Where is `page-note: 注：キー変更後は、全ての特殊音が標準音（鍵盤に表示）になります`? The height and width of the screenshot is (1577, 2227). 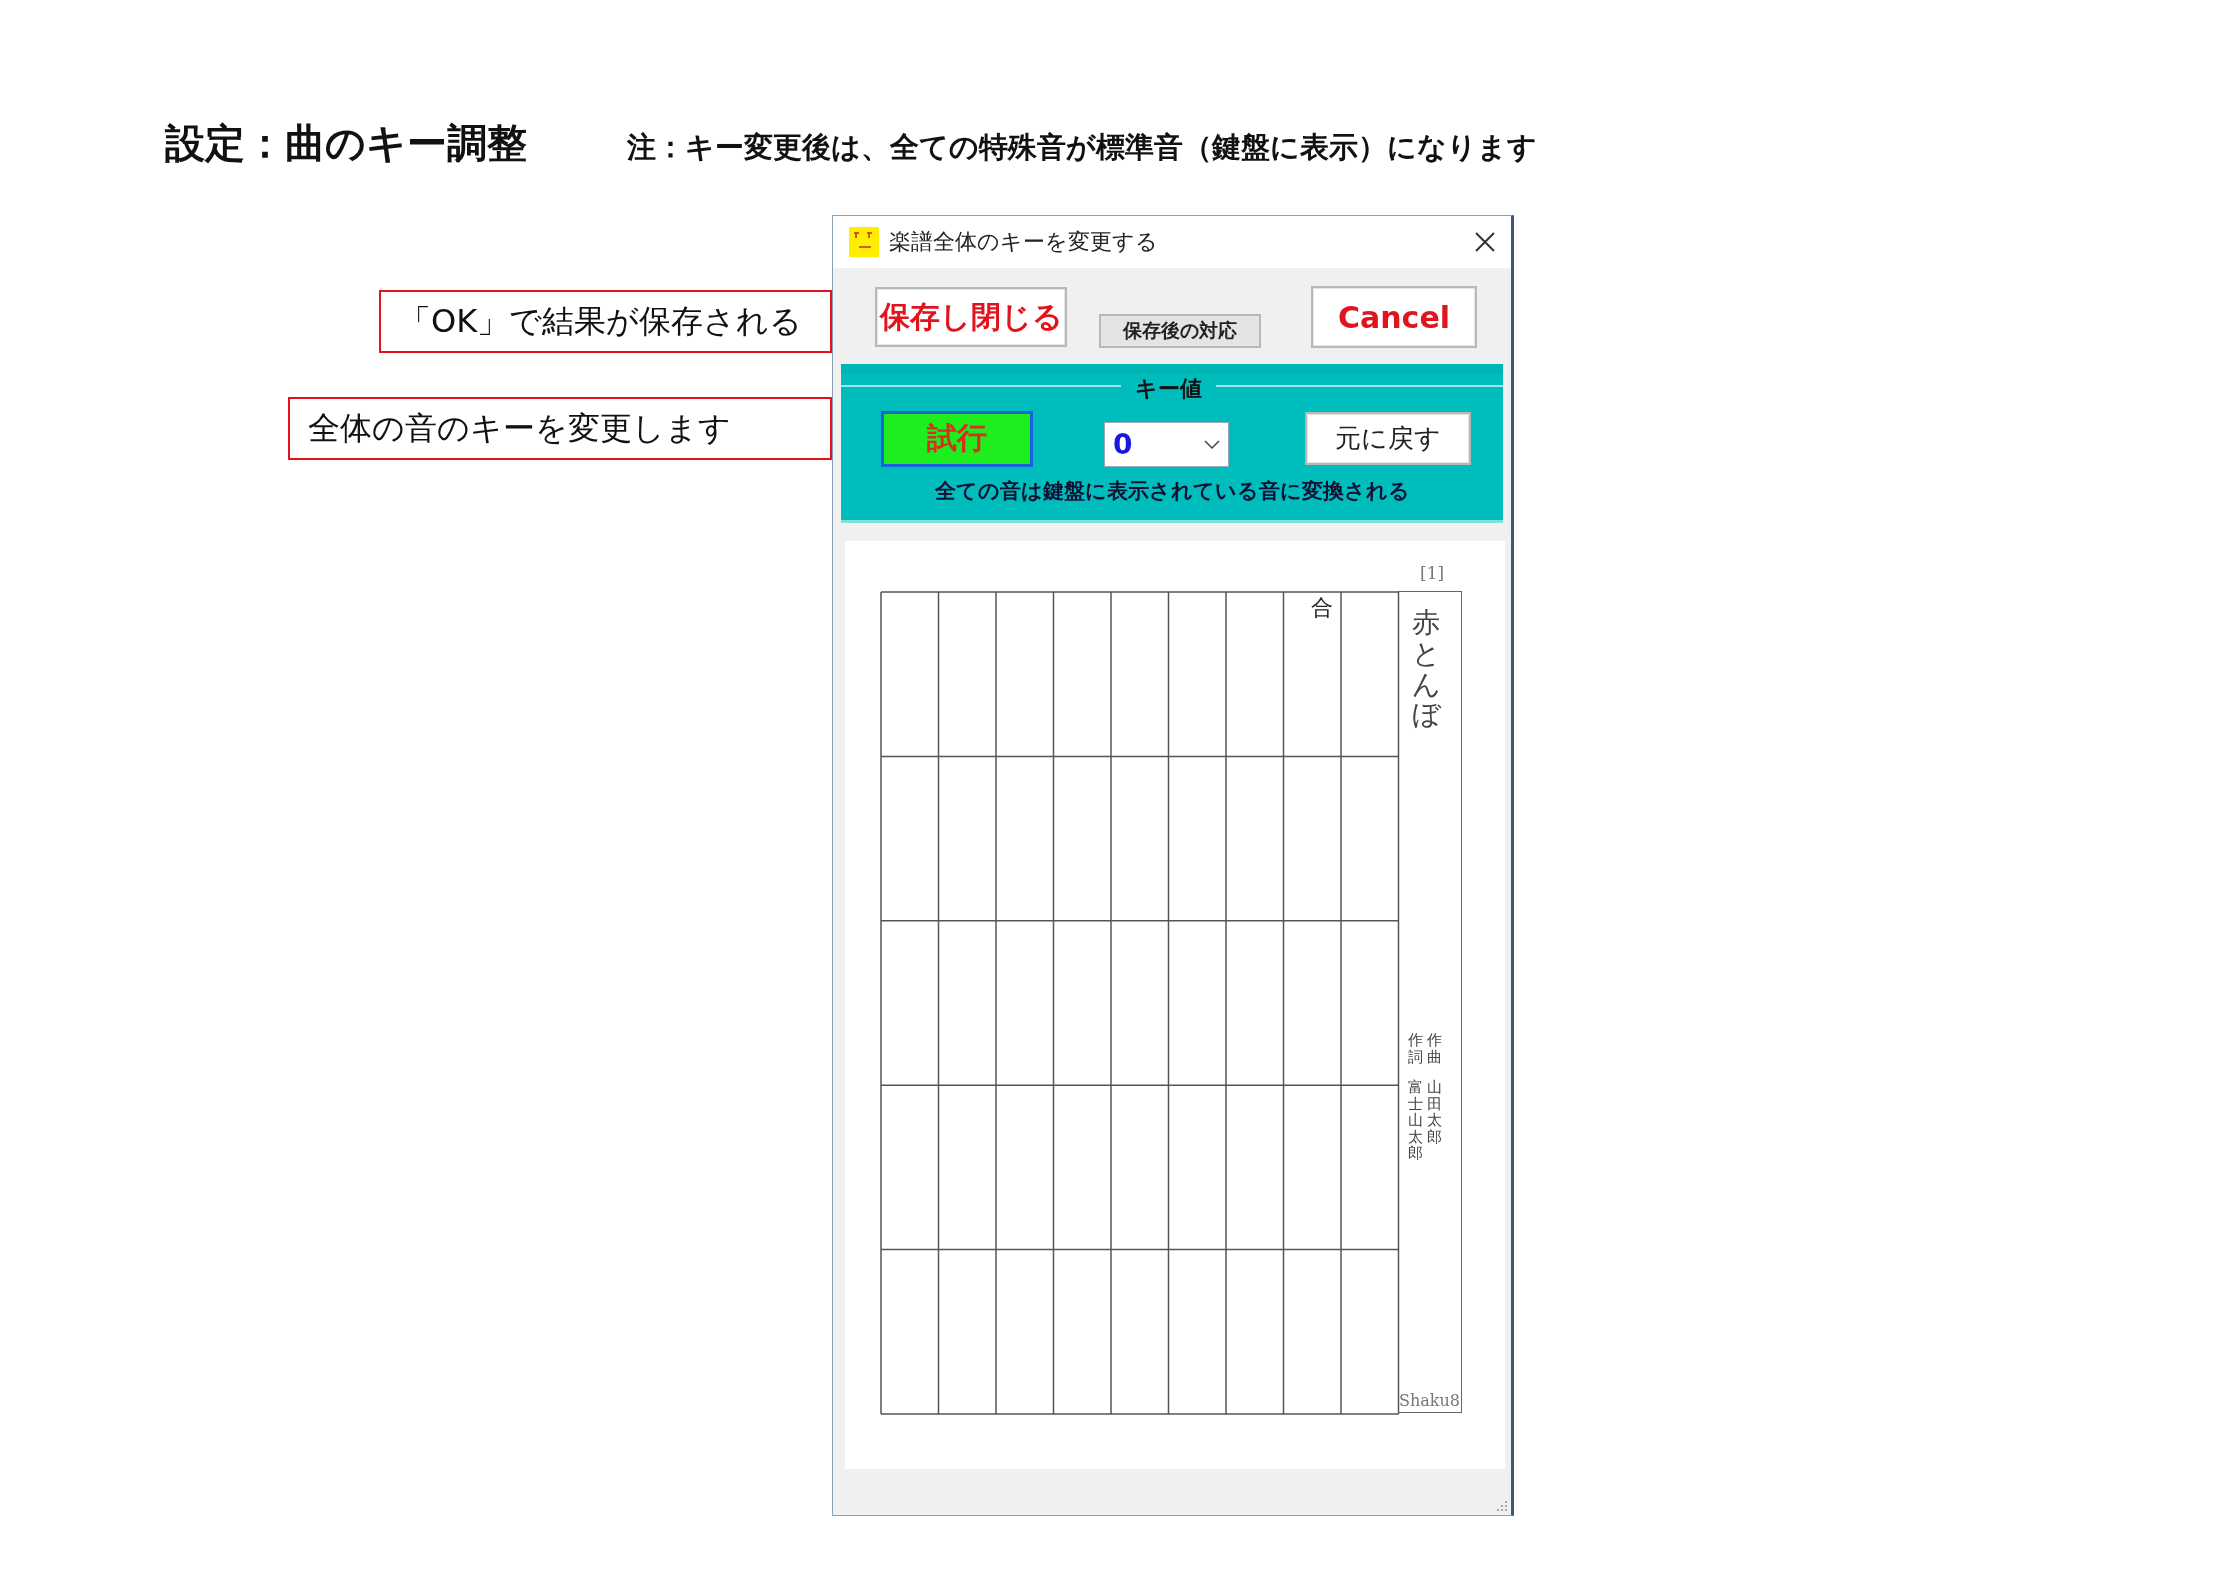
page-note: 注：キー変更後は、全ての特殊音が標準音（鍵盤に表示）になります is located at coordinates (1082, 147).